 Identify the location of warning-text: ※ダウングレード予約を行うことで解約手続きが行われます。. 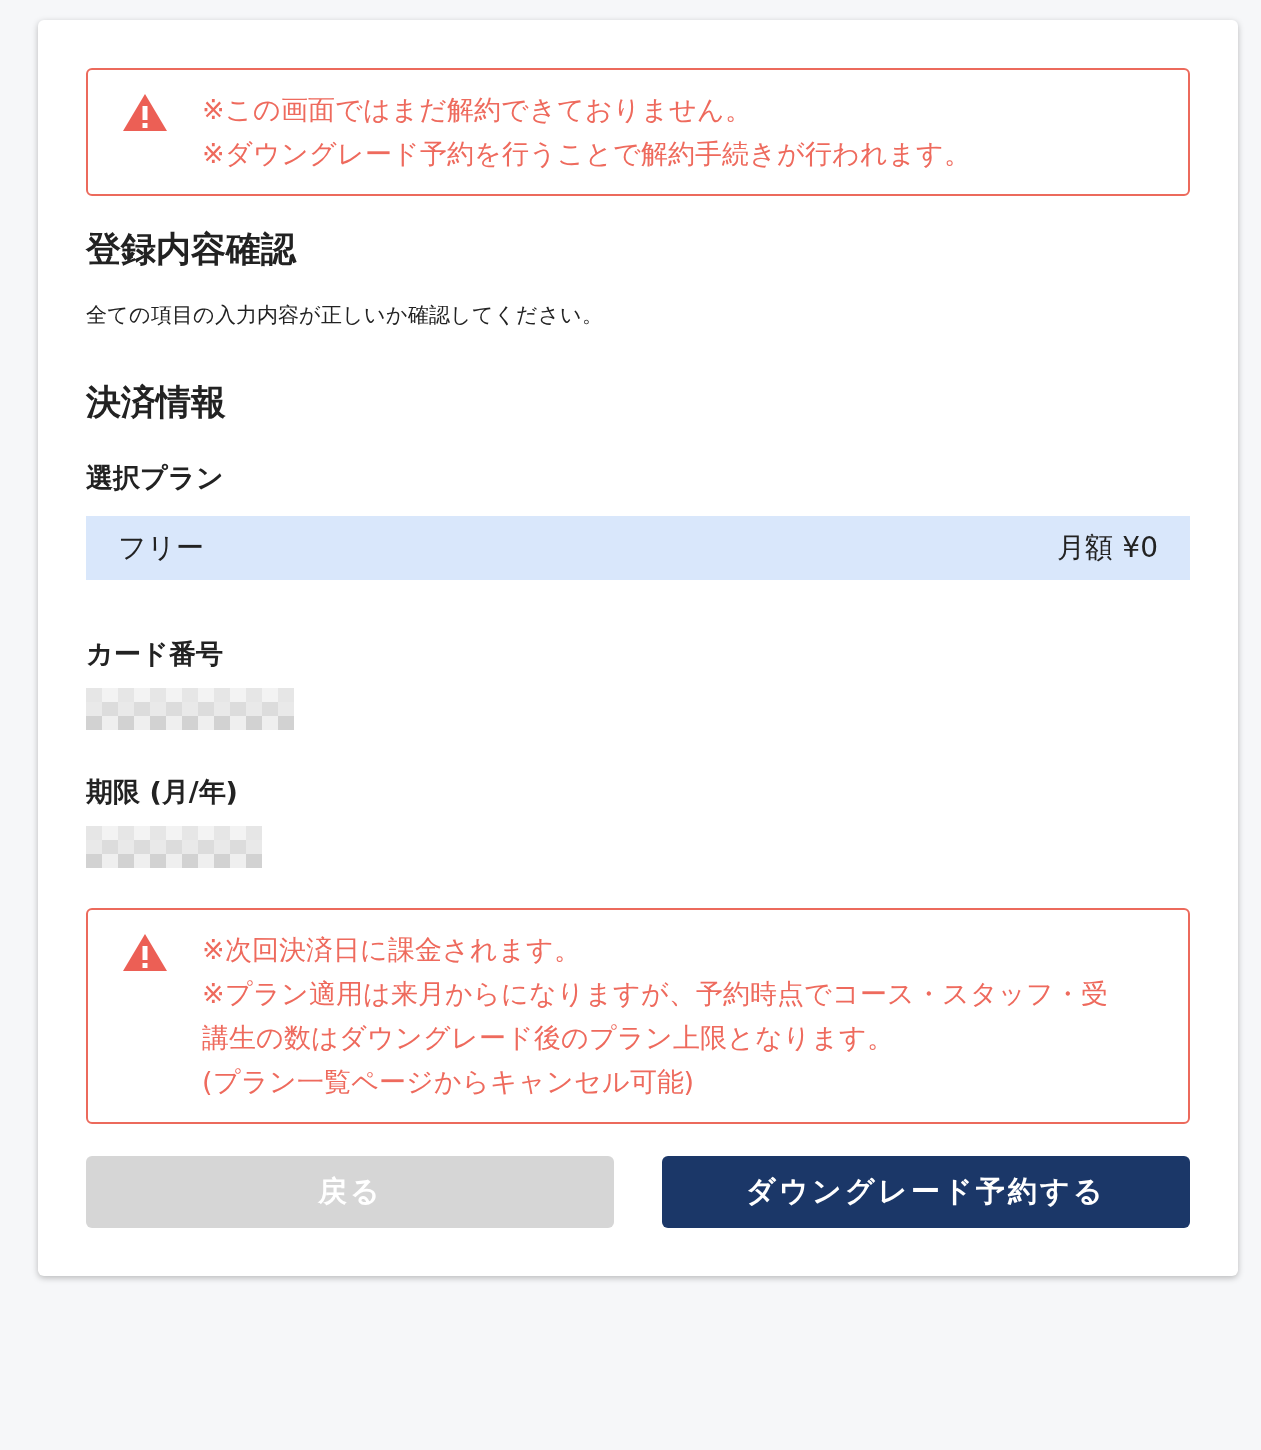
(586, 154).